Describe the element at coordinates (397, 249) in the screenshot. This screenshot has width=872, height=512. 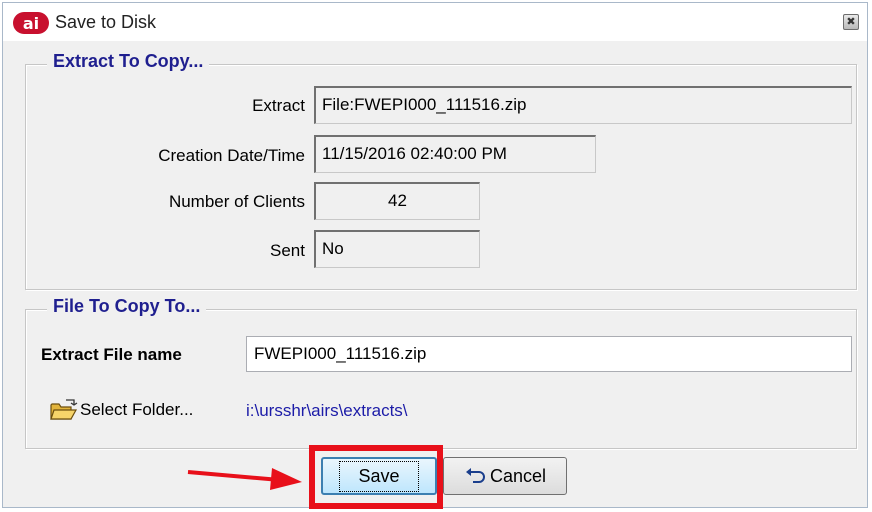
I see `sent-field: No` at that location.